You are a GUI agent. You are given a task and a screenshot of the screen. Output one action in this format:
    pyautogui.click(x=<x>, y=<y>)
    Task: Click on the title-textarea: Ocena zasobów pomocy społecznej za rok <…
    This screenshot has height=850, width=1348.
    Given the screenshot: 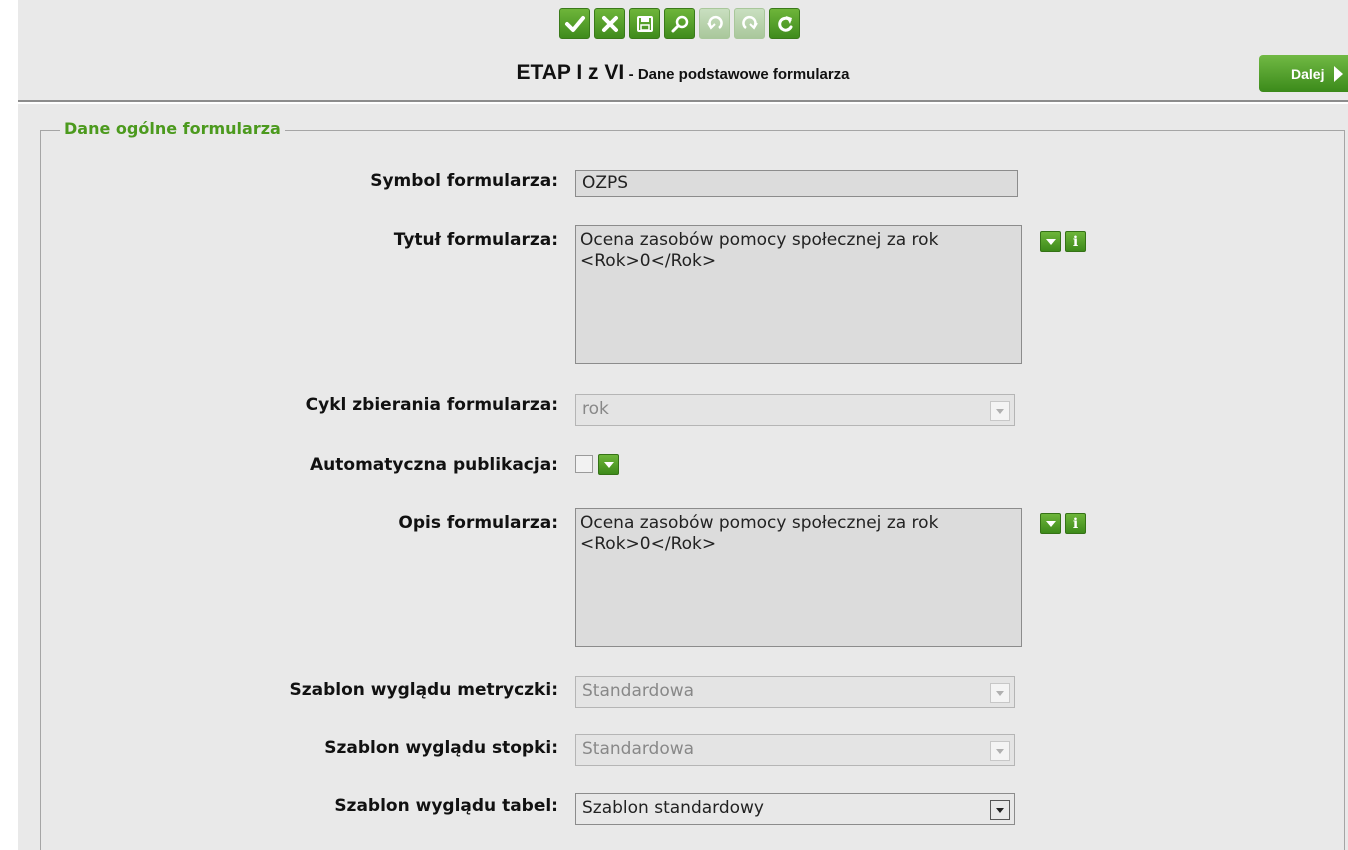 What is the action you would take?
    pyautogui.click(x=798, y=294)
    